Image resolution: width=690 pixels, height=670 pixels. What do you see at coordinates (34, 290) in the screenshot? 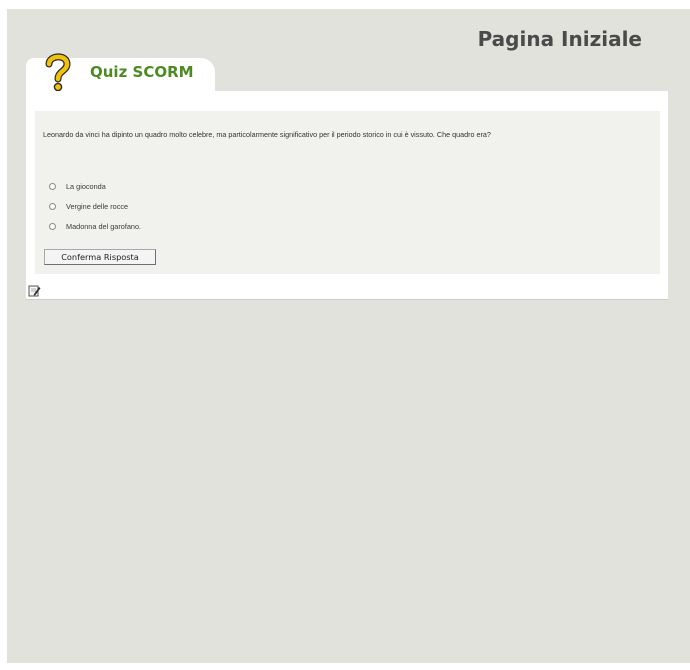
I see `edit-icon` at bounding box center [34, 290].